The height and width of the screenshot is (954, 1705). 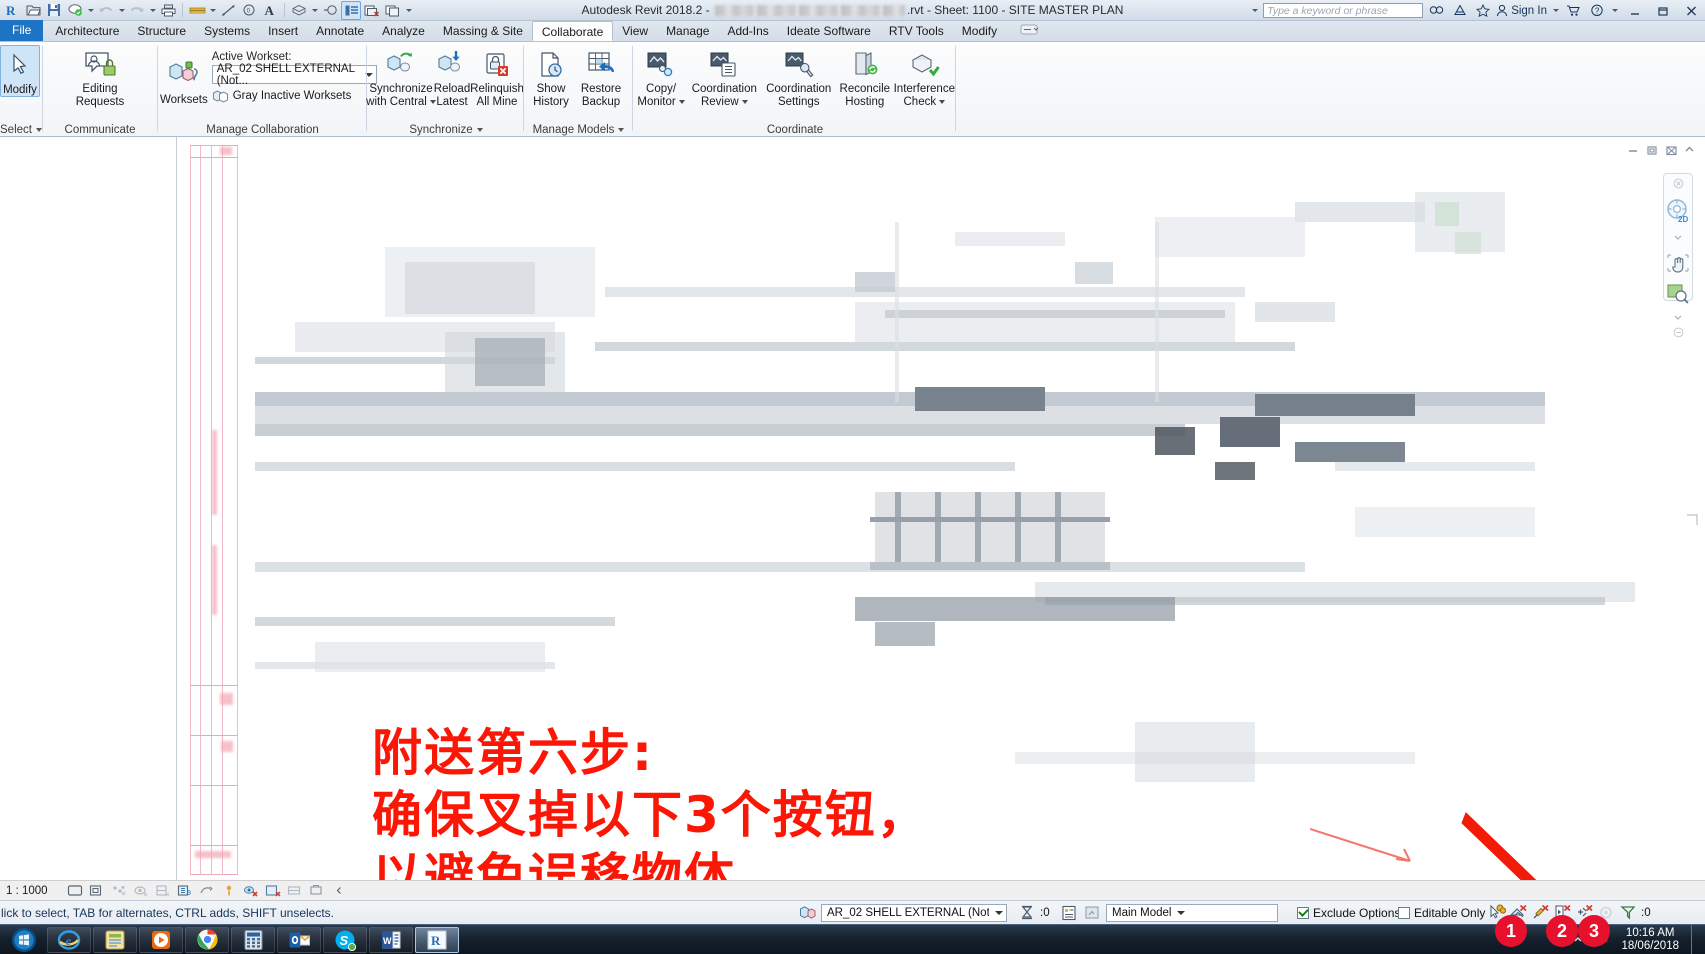 What do you see at coordinates (497, 76) in the screenshot?
I see `relinquish-all-mine-button: Relinquish All Mine` at bounding box center [497, 76].